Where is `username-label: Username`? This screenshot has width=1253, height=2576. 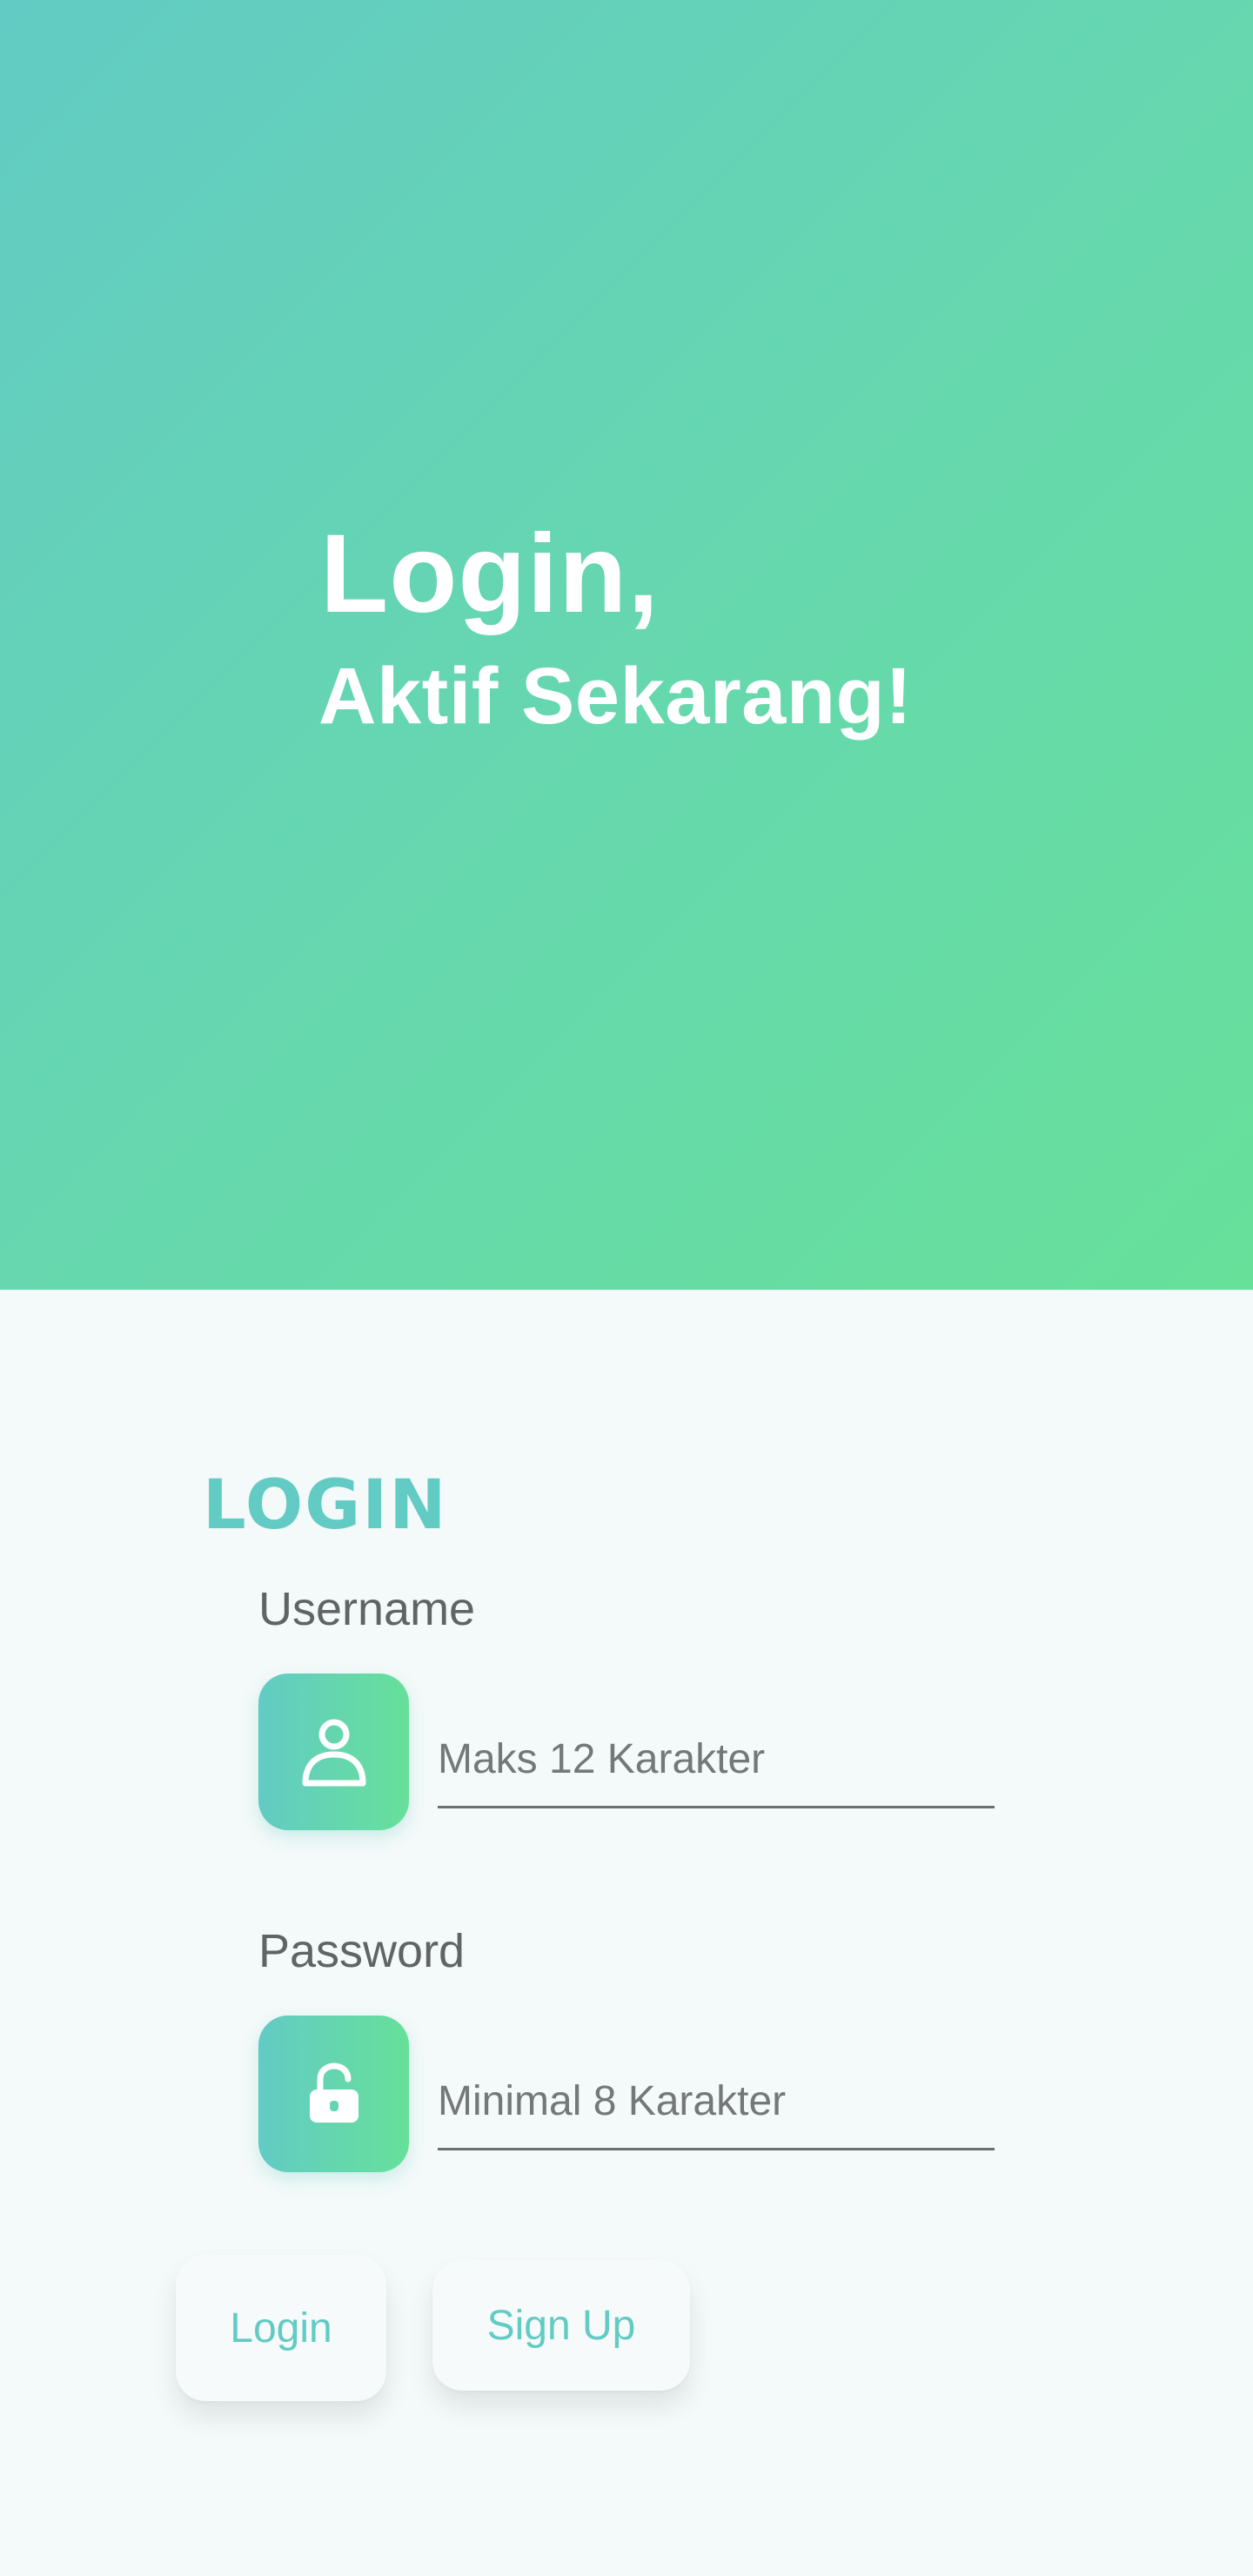
username-label: Username is located at coordinates (367, 1609).